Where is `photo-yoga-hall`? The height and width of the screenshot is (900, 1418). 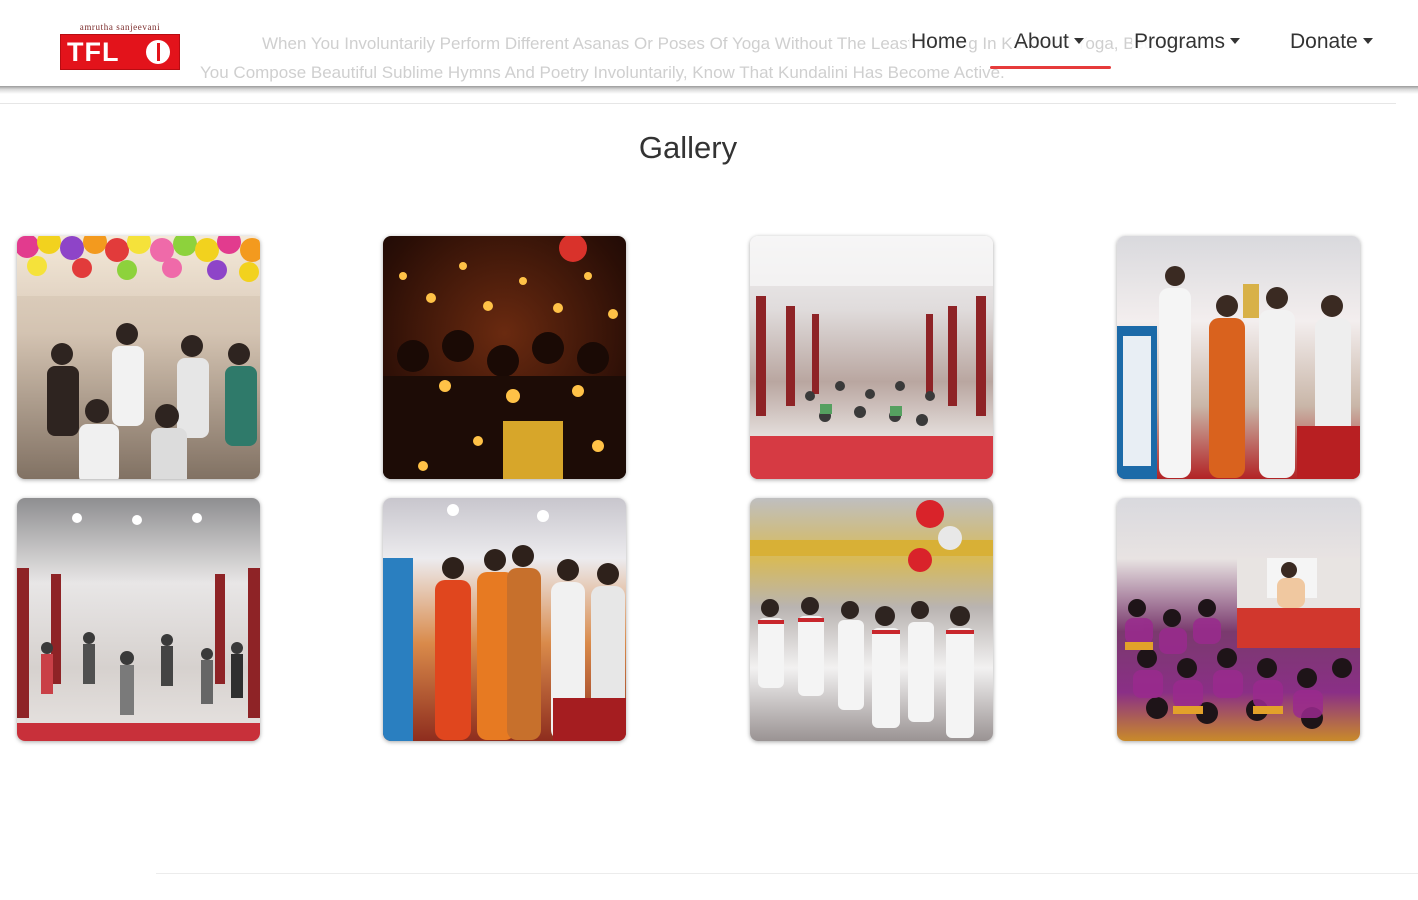 photo-yoga-hall is located at coordinates (871, 357).